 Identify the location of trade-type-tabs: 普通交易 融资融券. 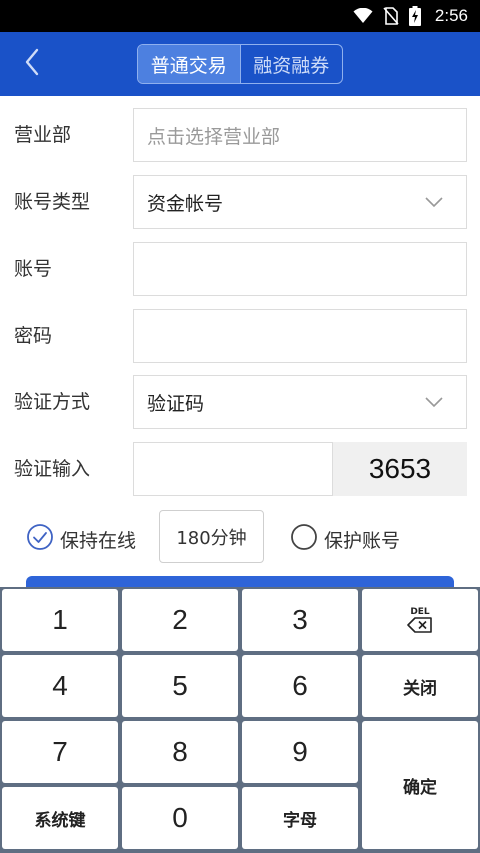
(240, 64).